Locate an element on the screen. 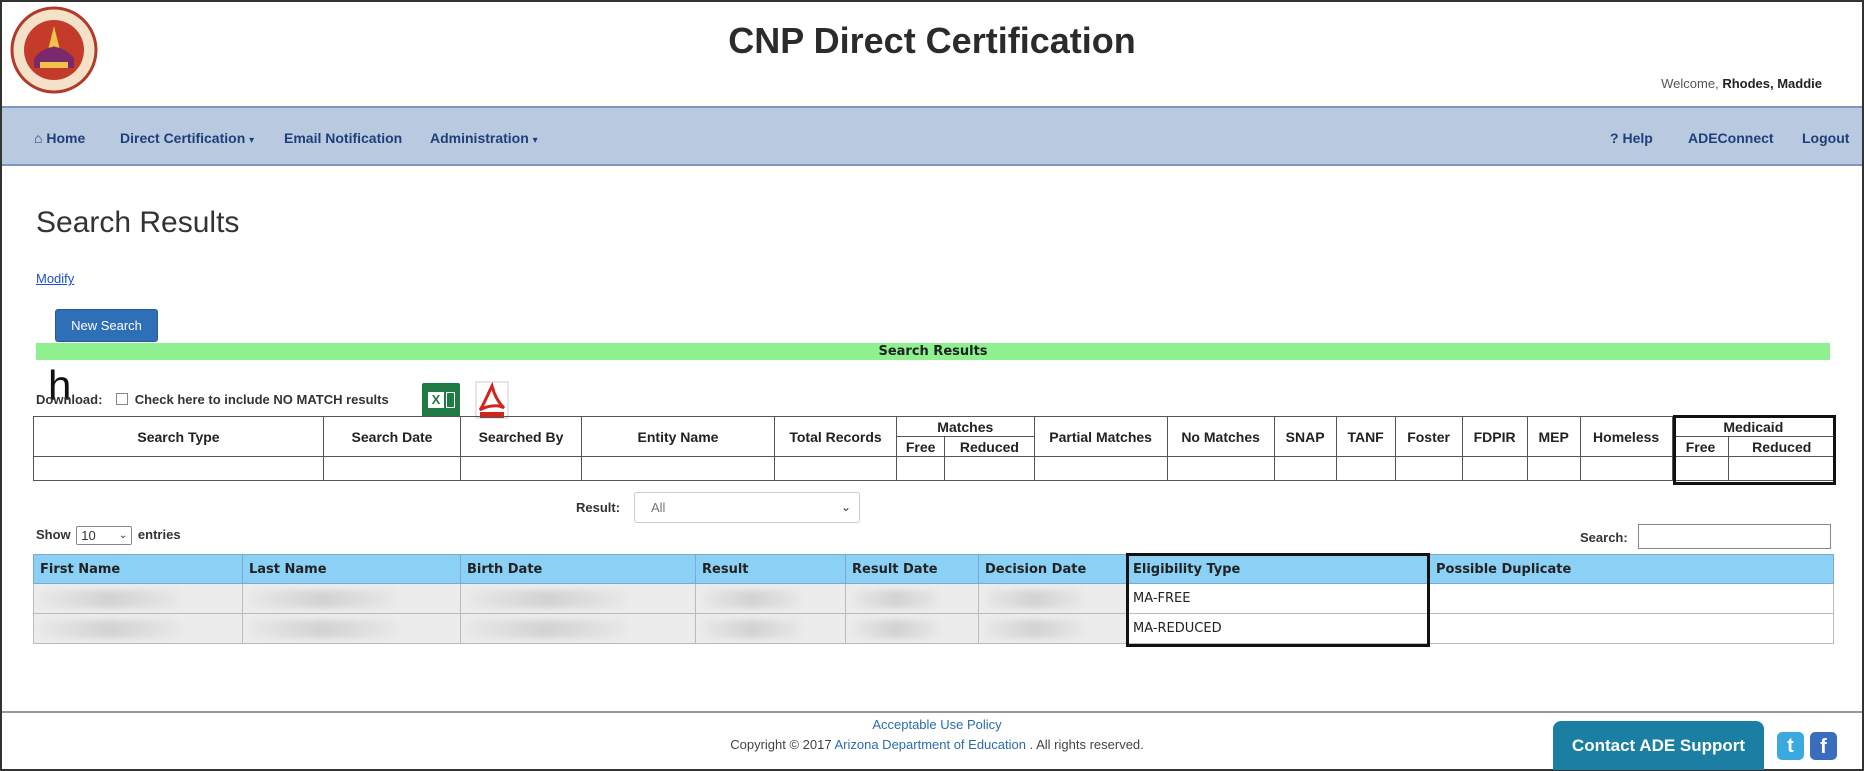 The image size is (1864, 771). new-search-button: New Search is located at coordinates (106, 325).